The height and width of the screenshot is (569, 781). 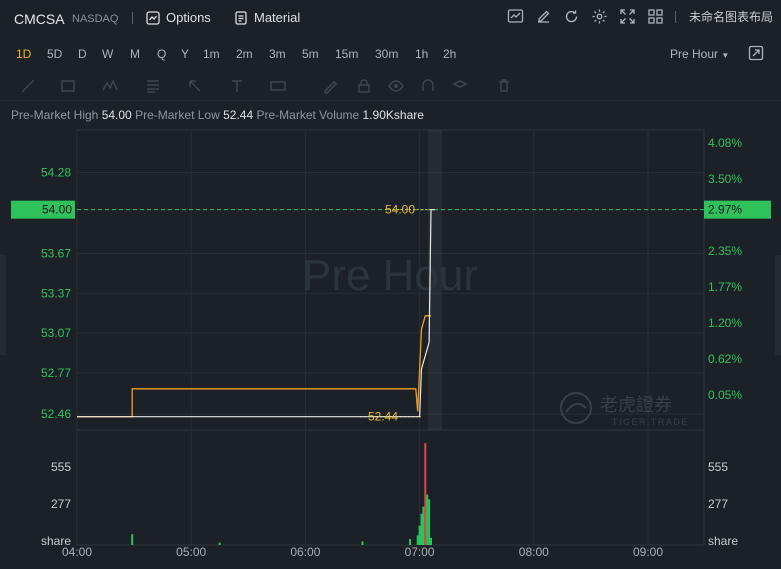 What do you see at coordinates (56, 293) in the screenshot?
I see `y-tick-label: 53.37` at bounding box center [56, 293].